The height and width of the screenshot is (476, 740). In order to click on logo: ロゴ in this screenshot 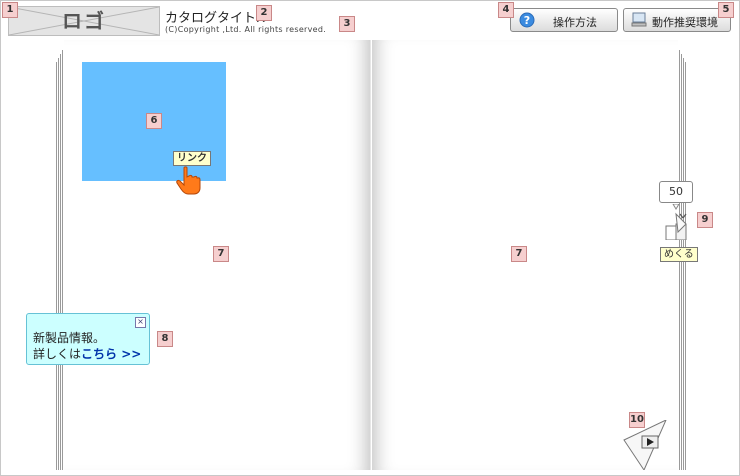, I will do `click(84, 21)`.